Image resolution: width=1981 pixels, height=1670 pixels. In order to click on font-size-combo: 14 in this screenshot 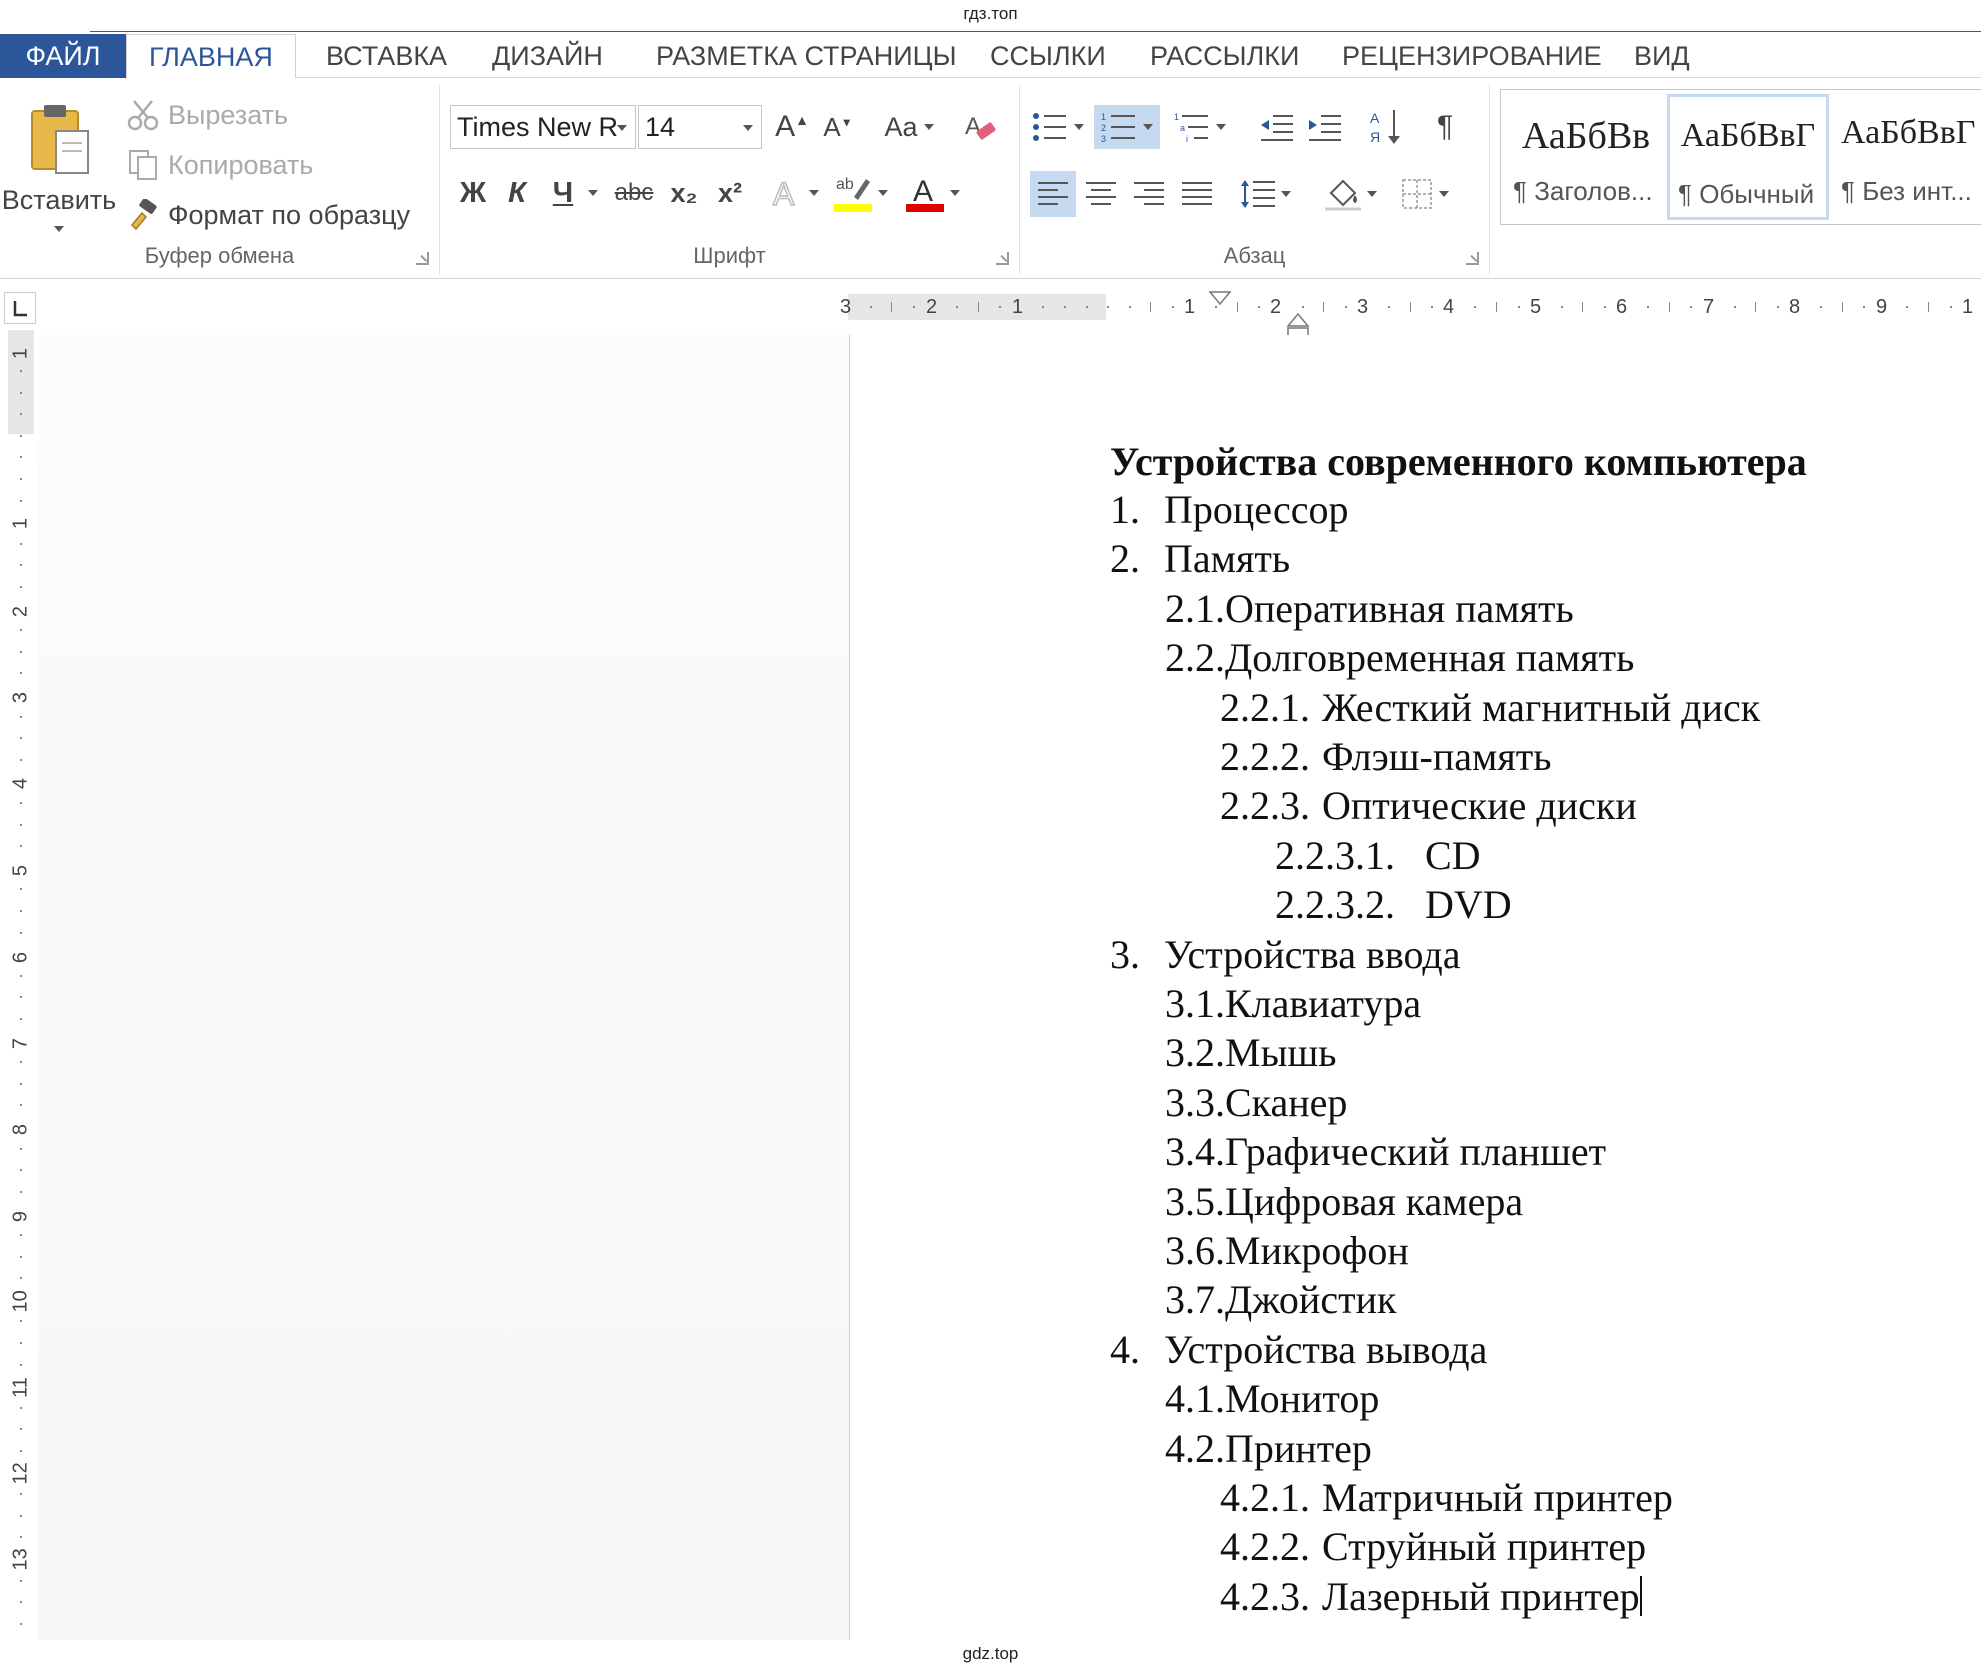, I will do `click(700, 127)`.